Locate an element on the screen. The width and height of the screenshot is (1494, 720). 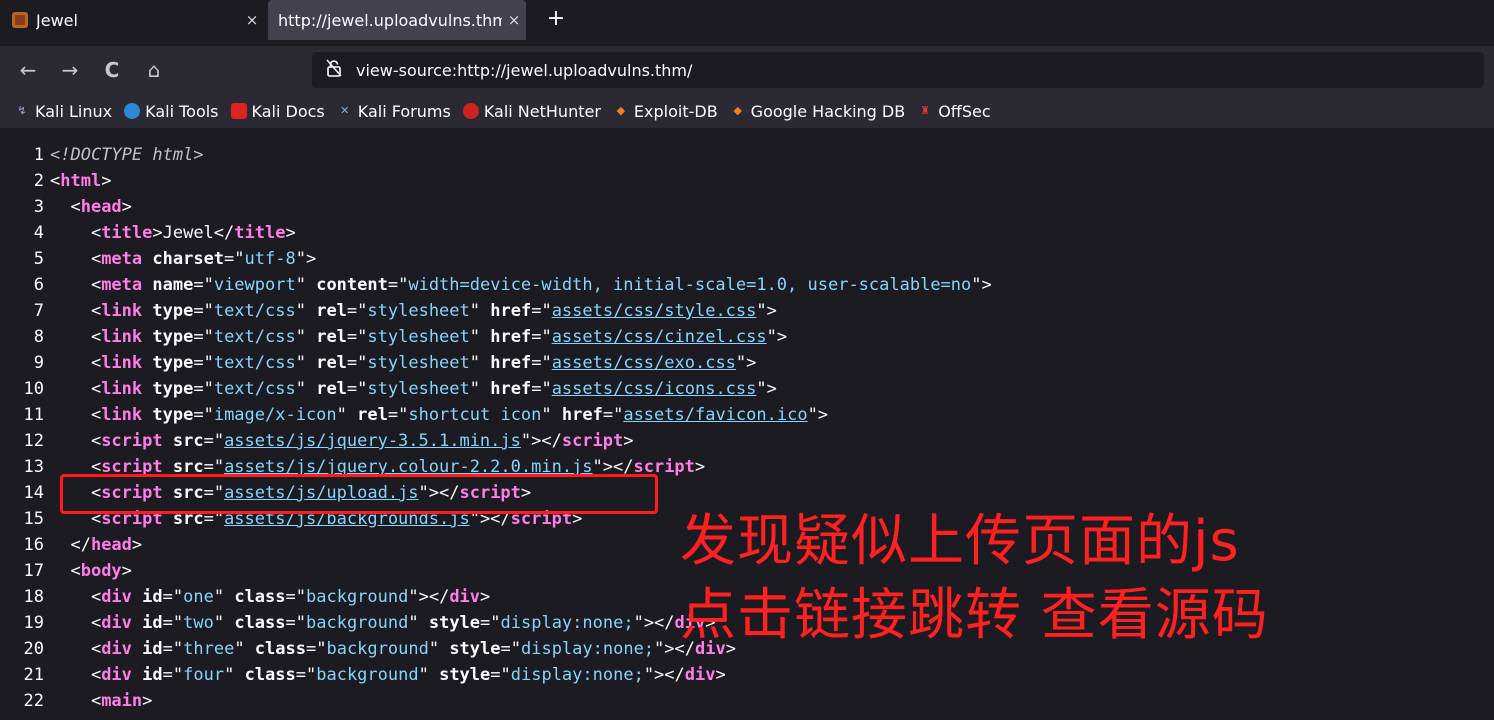
annotation-line-2: 点击链接跳转 查看源码 is located at coordinates (974, 615).